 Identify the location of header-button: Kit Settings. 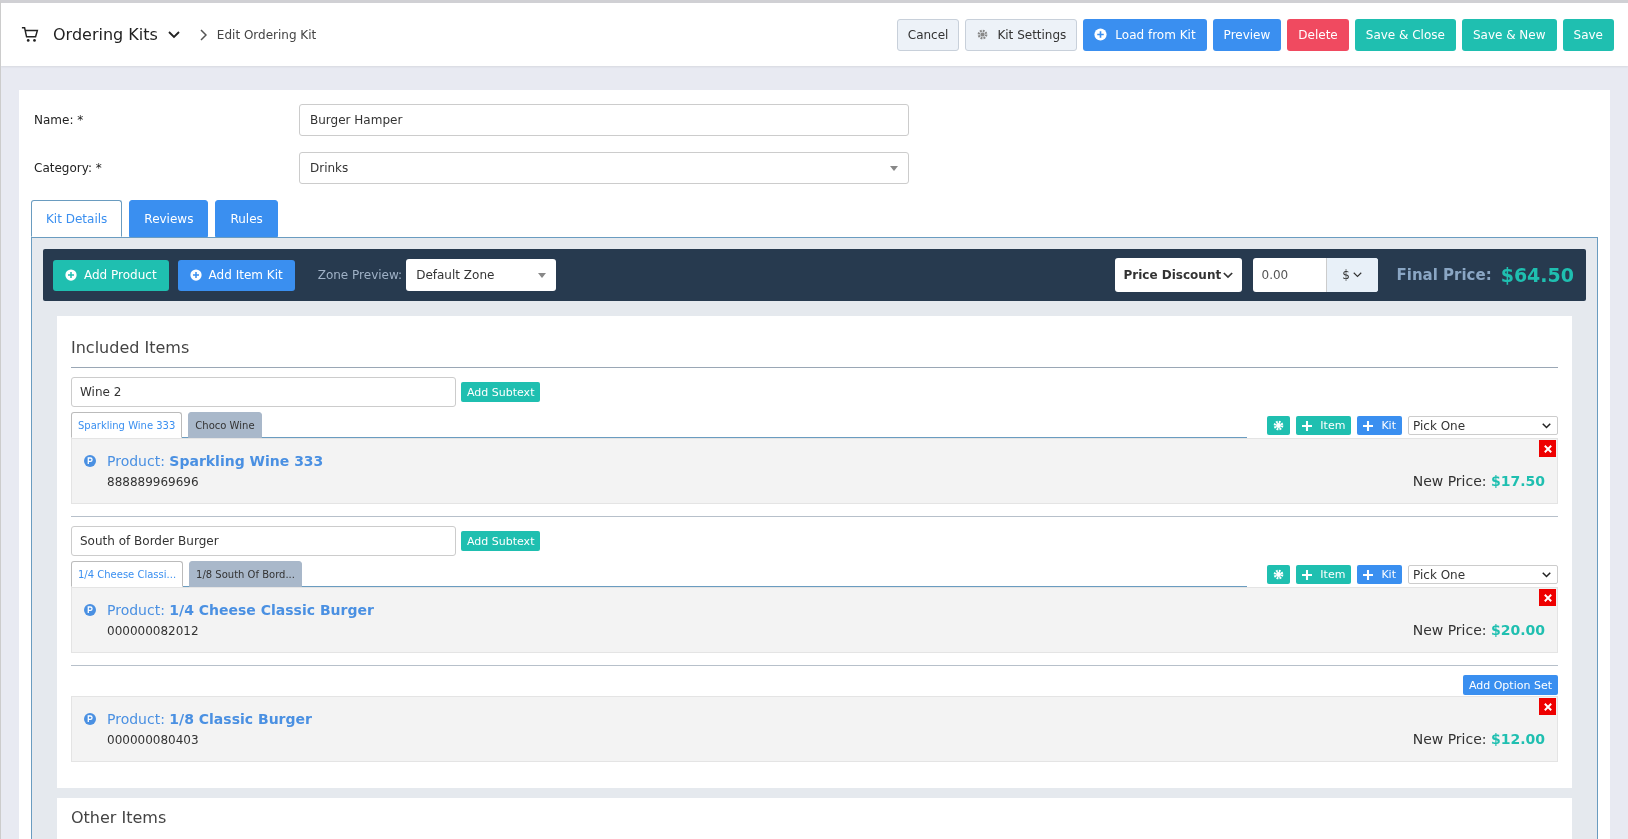
(1021, 34).